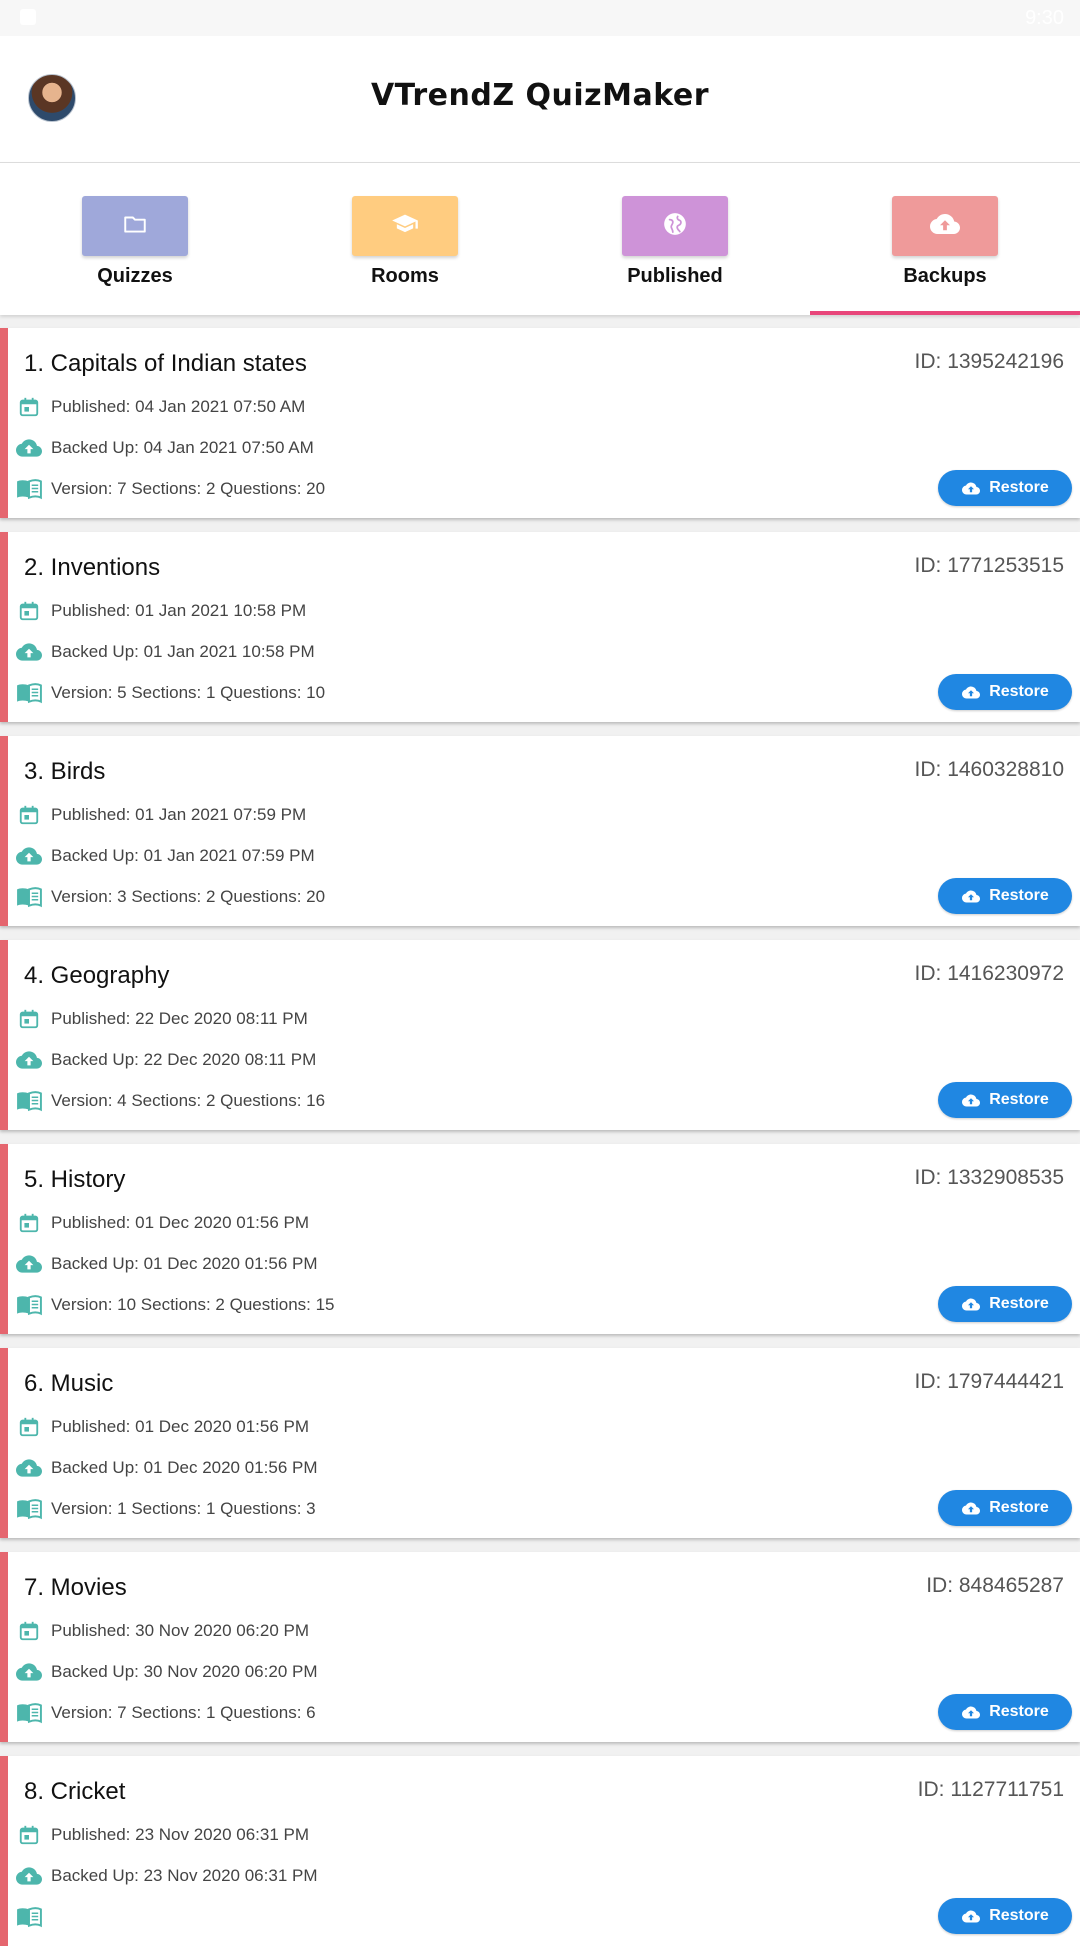 This screenshot has height=1946, width=1080. I want to click on published-row: Published: 22 Dec 2020 08:11 PM, so click(162, 1019).